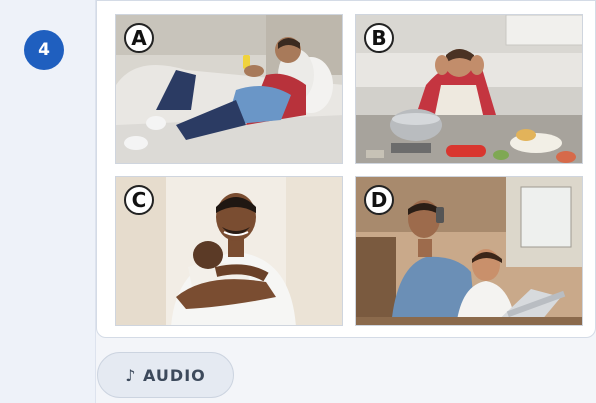  Describe the element at coordinates (229, 251) in the screenshot. I see `option-c-image: C` at that location.